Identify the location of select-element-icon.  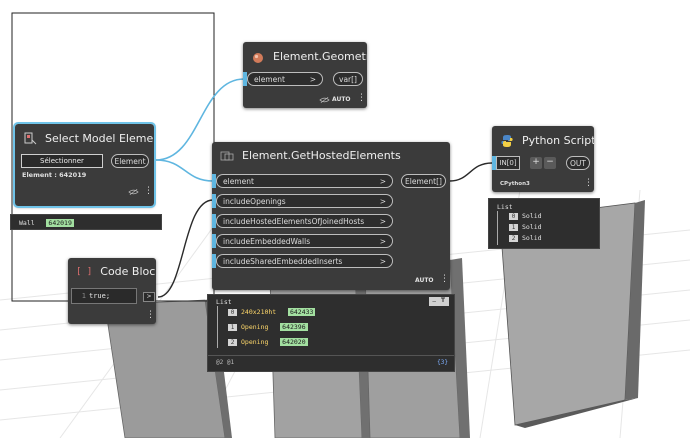
(30, 138).